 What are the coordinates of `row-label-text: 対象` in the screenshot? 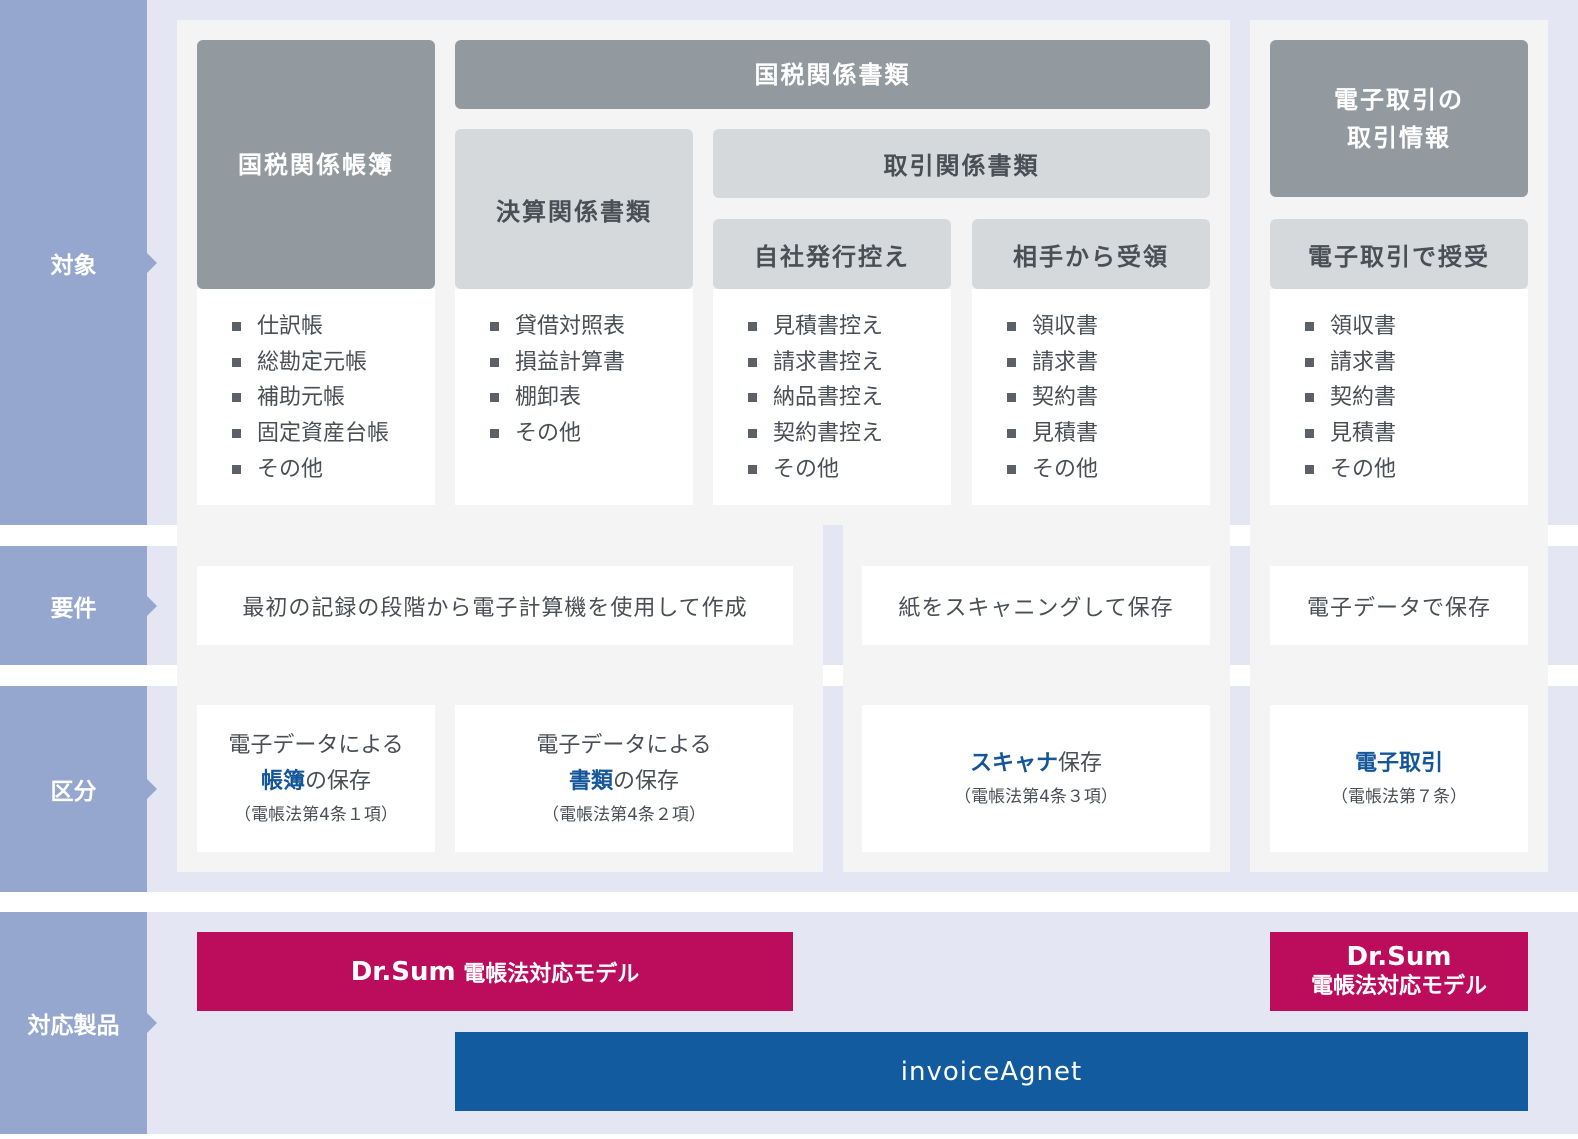 It's located at (73, 265).